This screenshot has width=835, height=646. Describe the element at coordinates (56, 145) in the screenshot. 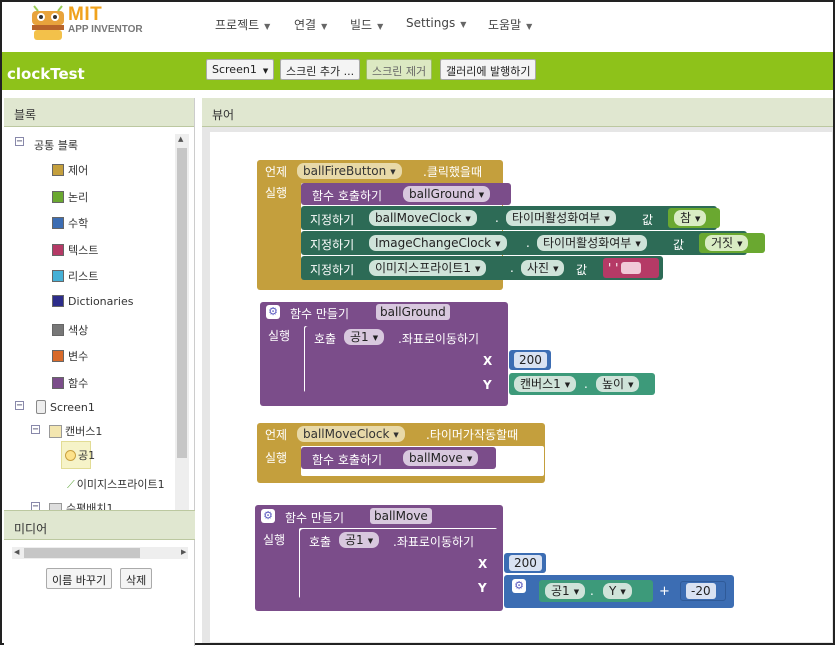

I see `tree-builtin-blocks: 공통 블록` at that location.